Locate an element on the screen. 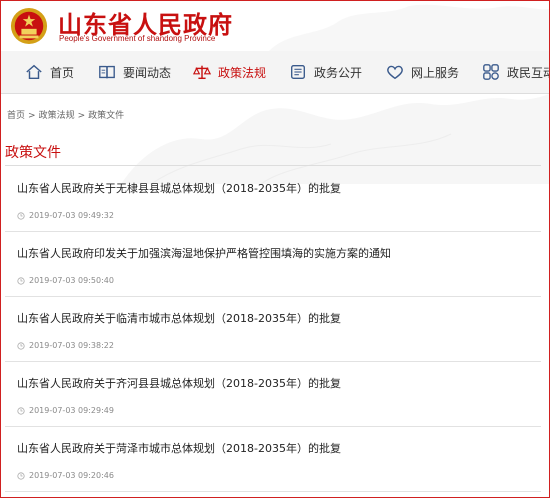 This screenshot has height=498, width=550. nav-label: 要闻动态 is located at coordinates (147, 72).